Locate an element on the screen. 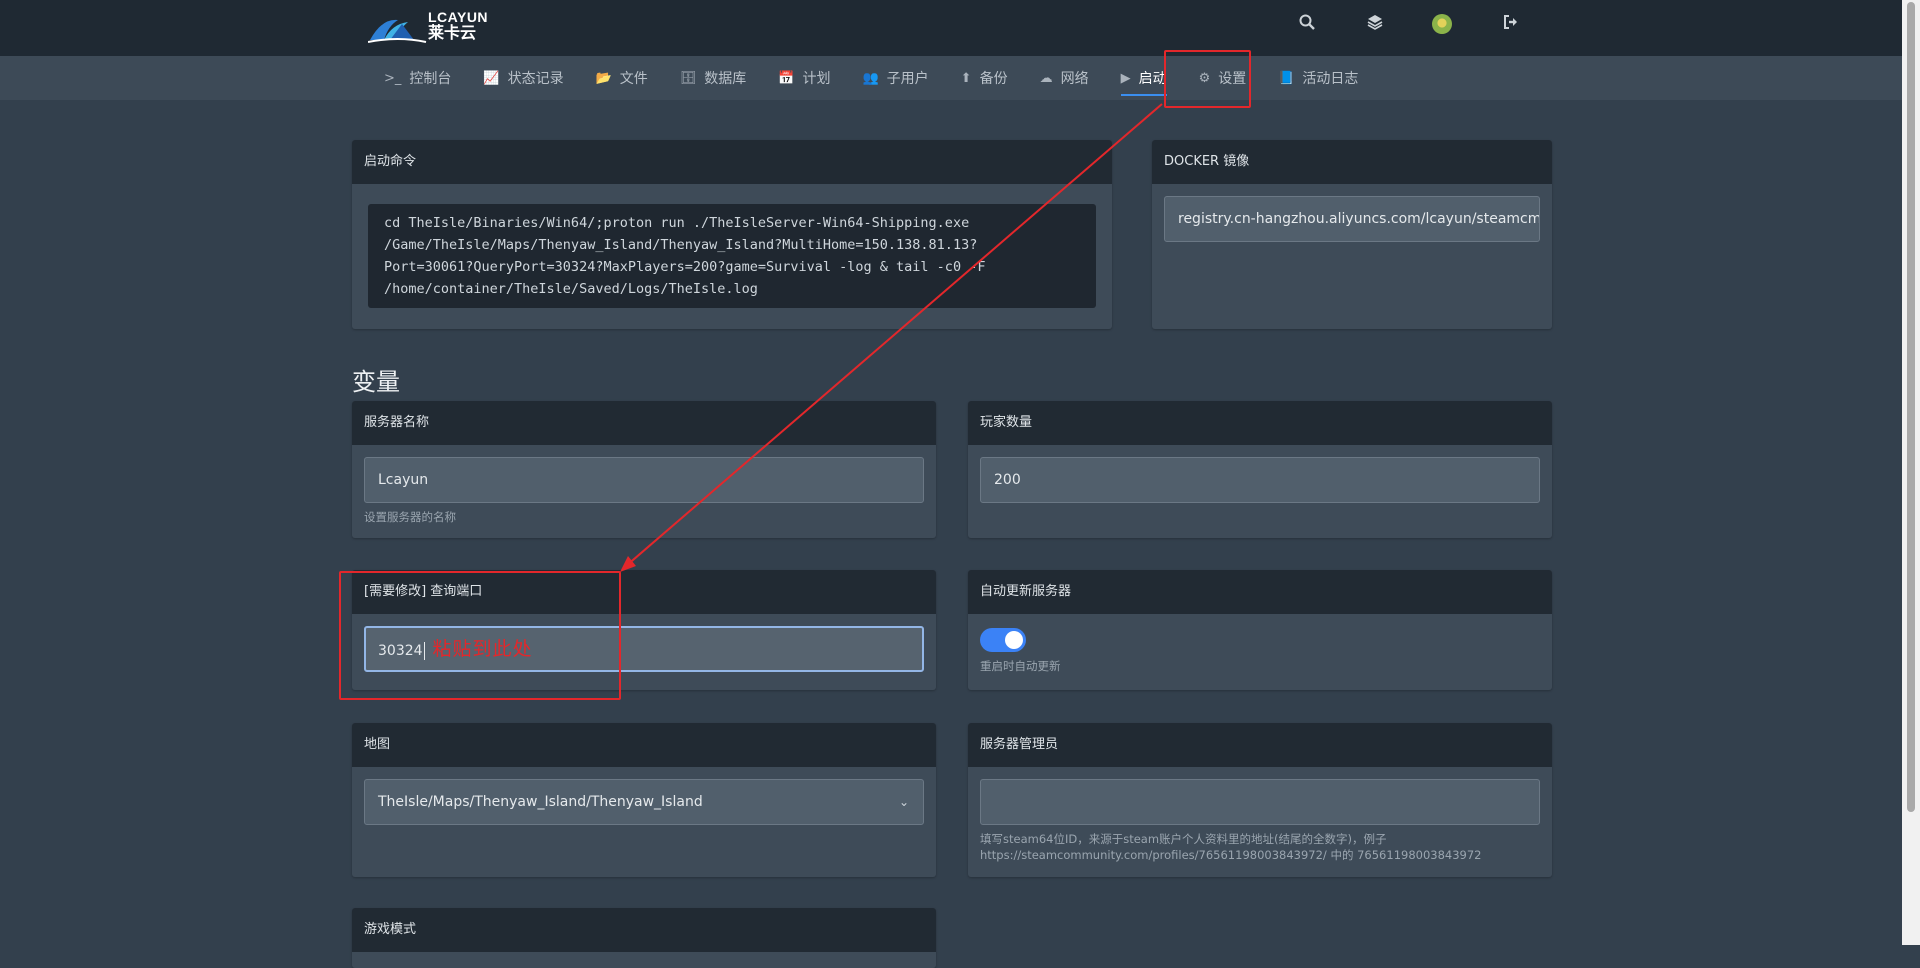  brand-en: LCAYUN is located at coordinates (458, 17).